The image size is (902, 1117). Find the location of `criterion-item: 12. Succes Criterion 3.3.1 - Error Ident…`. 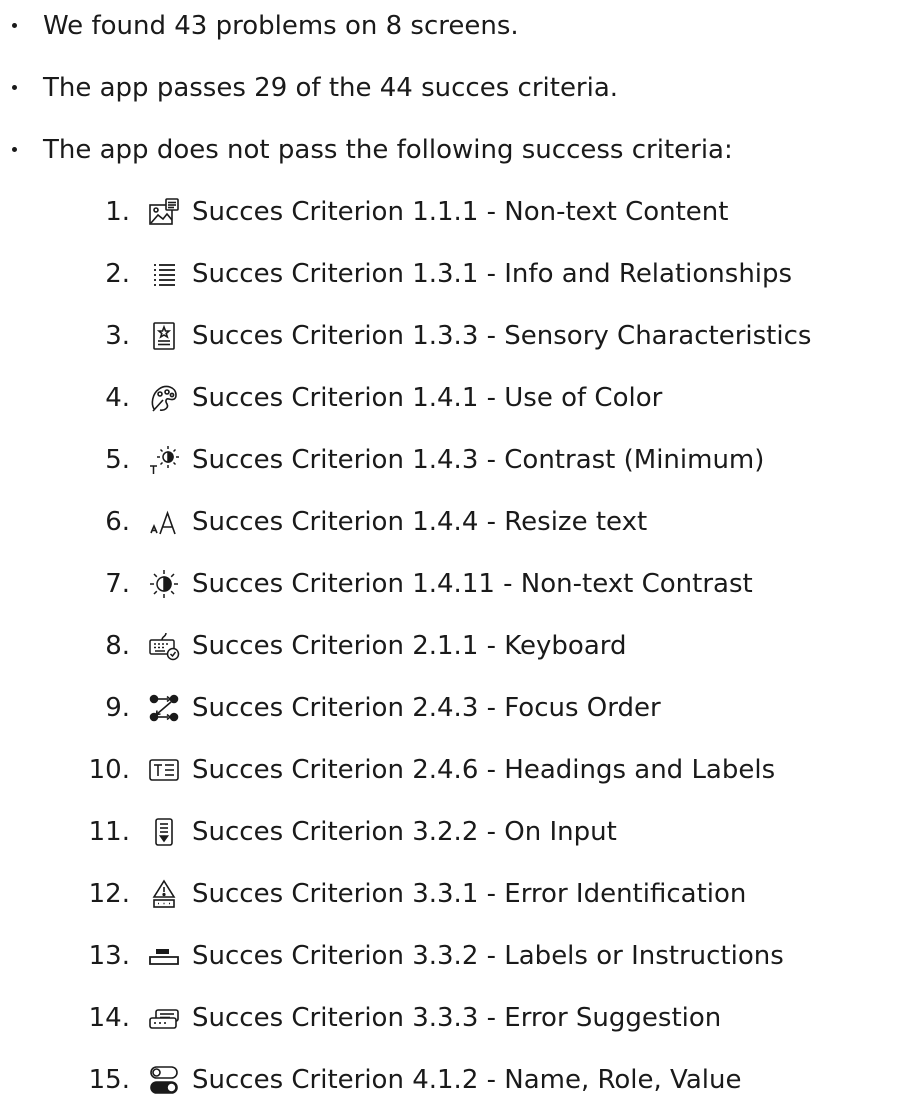

criterion-item: 12. Succes Criterion 3.3.1 - Error Ident… is located at coordinates (451, 894).